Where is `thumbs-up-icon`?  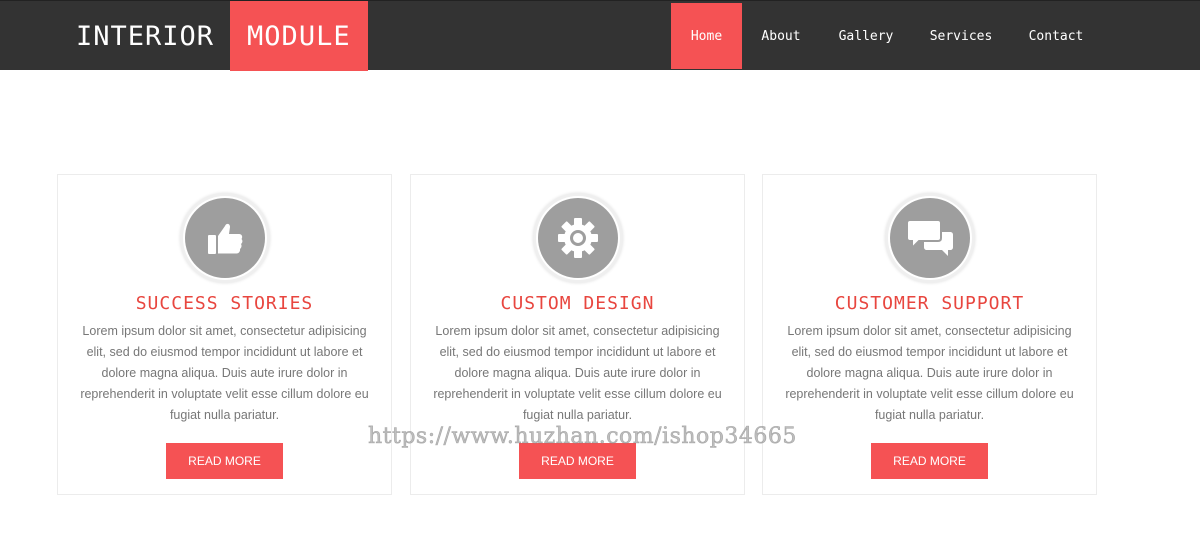
thumbs-up-icon is located at coordinates (225, 238).